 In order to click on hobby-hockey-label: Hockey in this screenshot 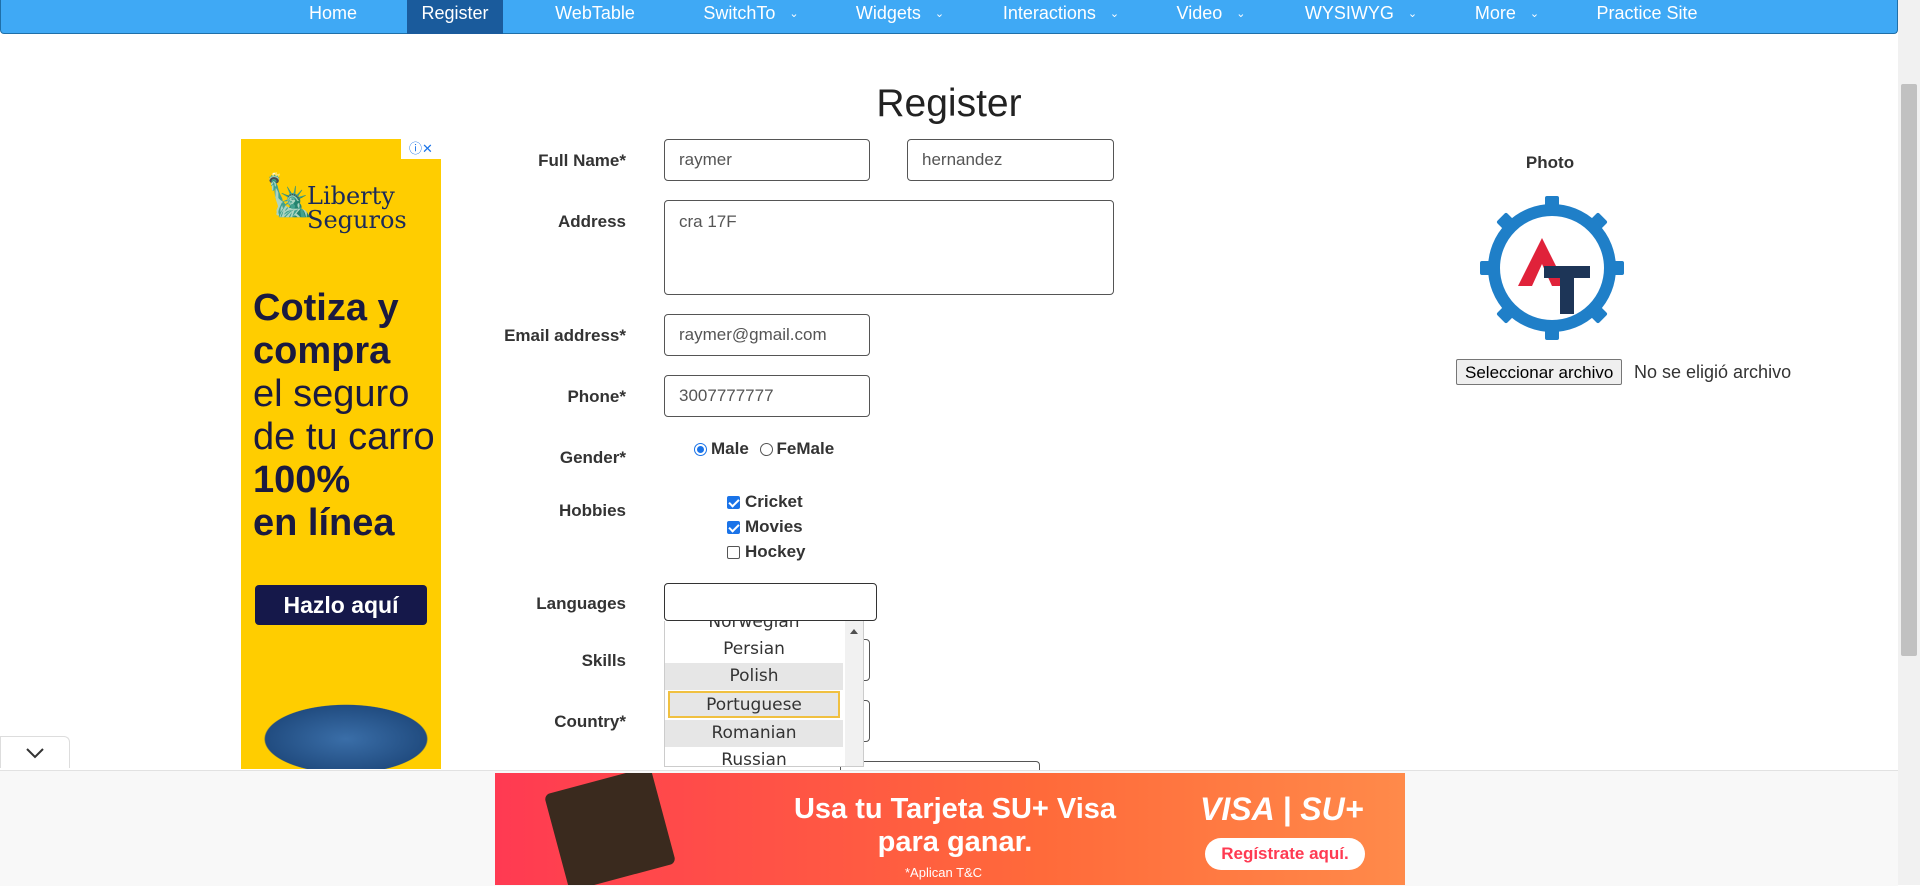, I will do `click(775, 551)`.